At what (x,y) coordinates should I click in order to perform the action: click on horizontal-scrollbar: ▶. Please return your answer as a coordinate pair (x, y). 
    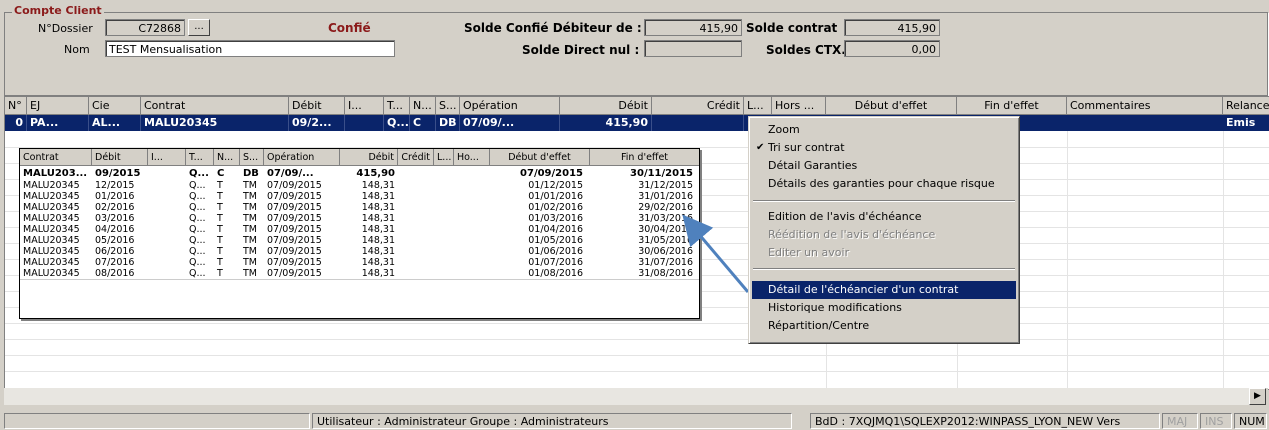
    Looking at the image, I should click on (636, 396).